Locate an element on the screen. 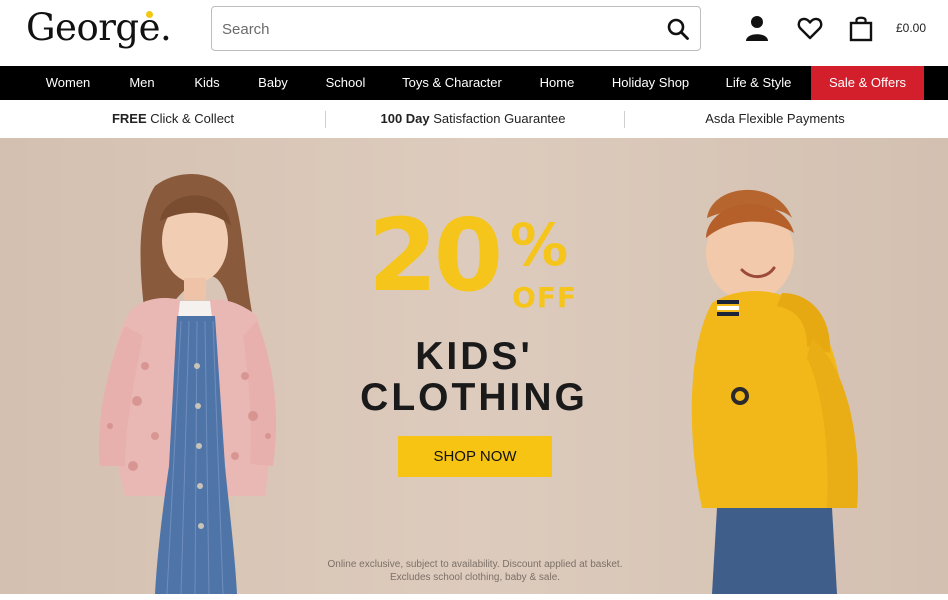 This screenshot has height=600, width=948. search-box is located at coordinates (456, 28).